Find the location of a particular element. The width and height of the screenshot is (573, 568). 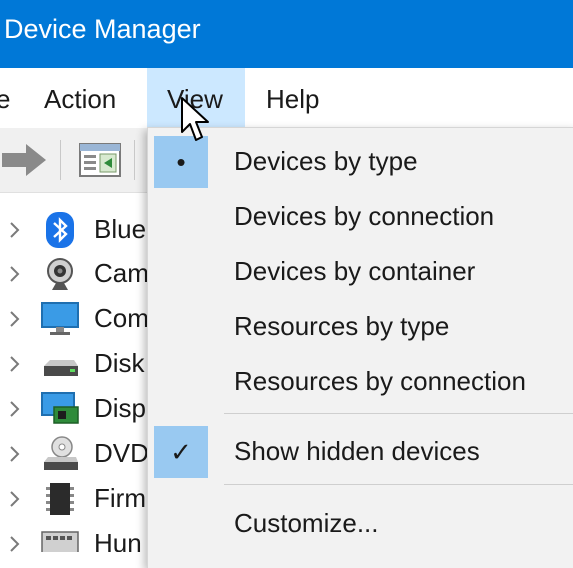

menu-item-resources-by-connection: Resources by connection is located at coordinates (360, 382).